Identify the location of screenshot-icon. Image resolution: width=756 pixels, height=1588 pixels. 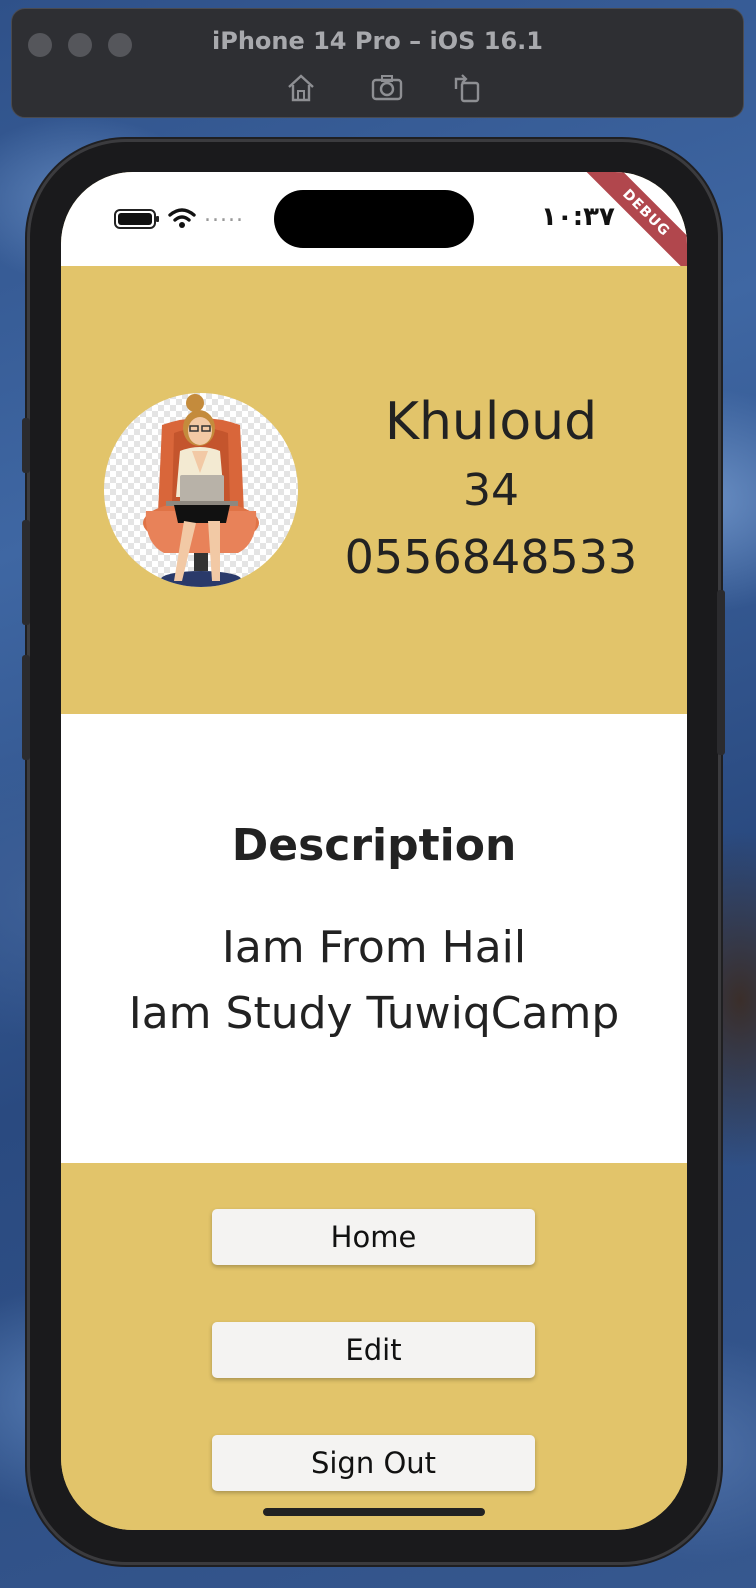
(387, 88).